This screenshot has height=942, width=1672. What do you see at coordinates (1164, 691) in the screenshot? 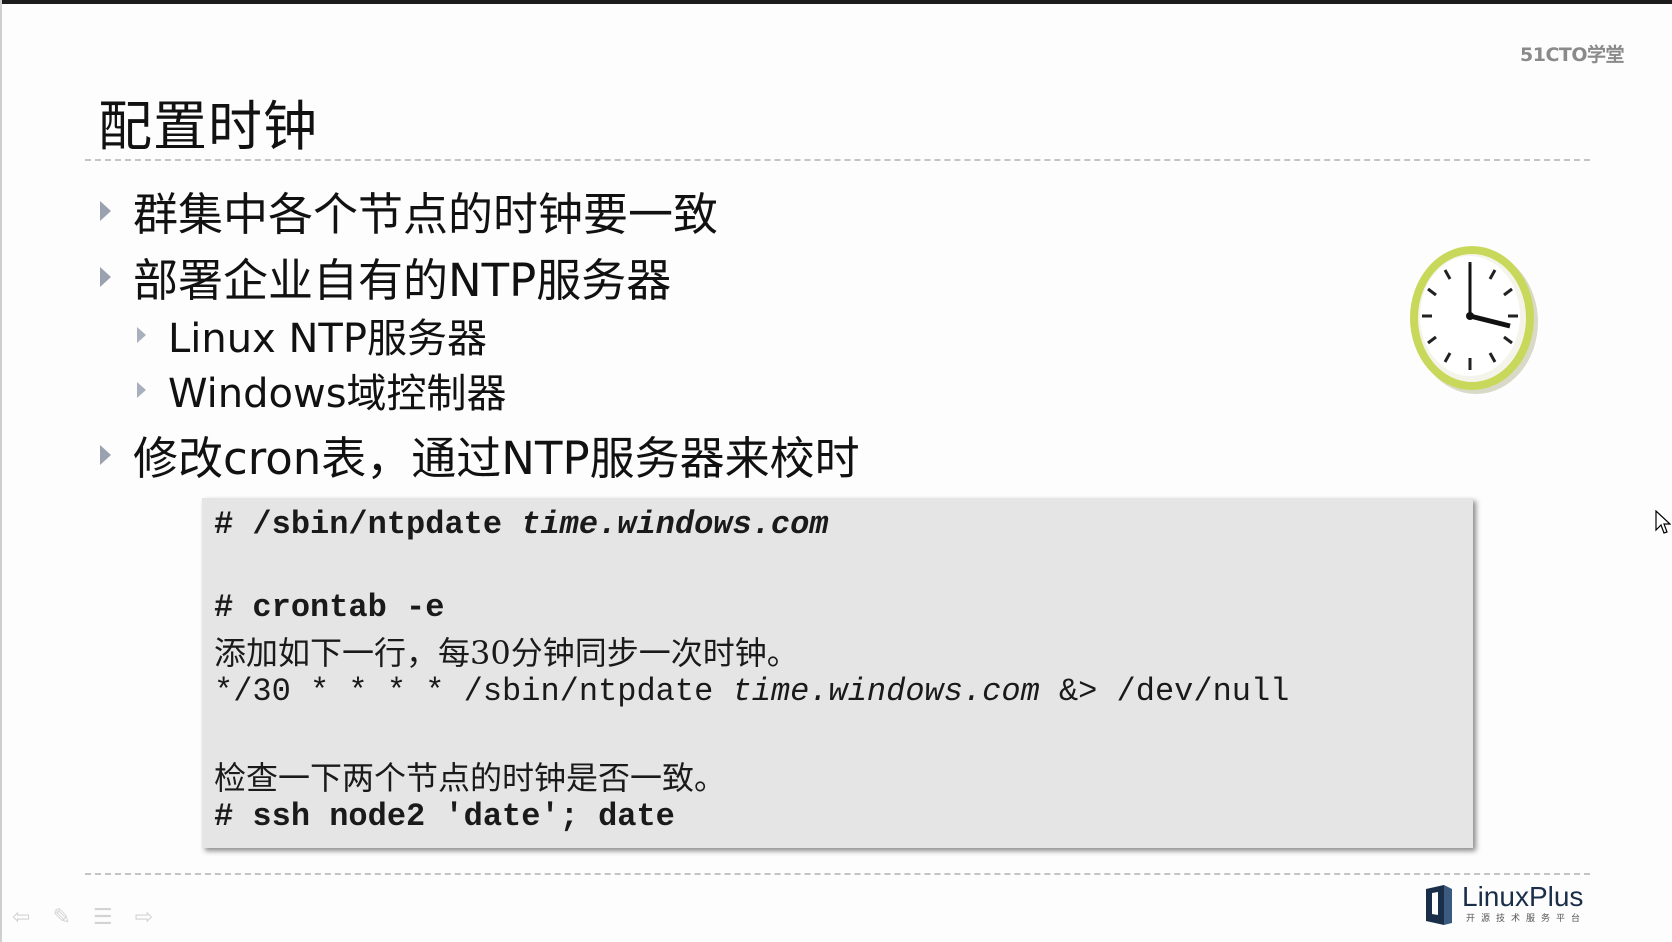
I see `code-redirect: &> /dev/null` at bounding box center [1164, 691].